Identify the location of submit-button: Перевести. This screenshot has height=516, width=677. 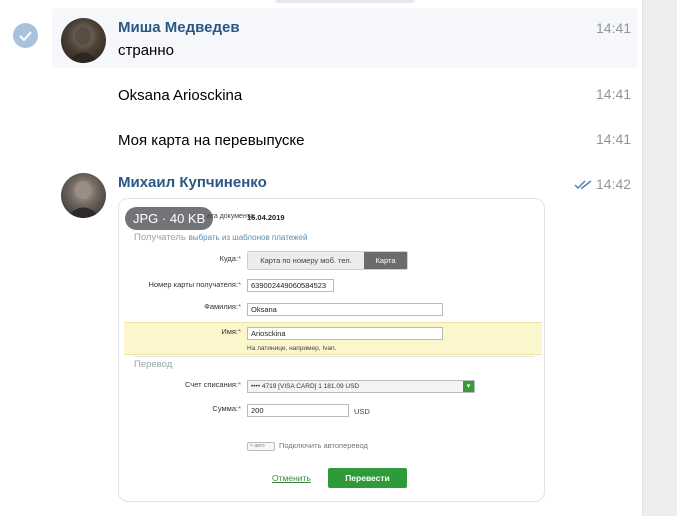
(367, 478).